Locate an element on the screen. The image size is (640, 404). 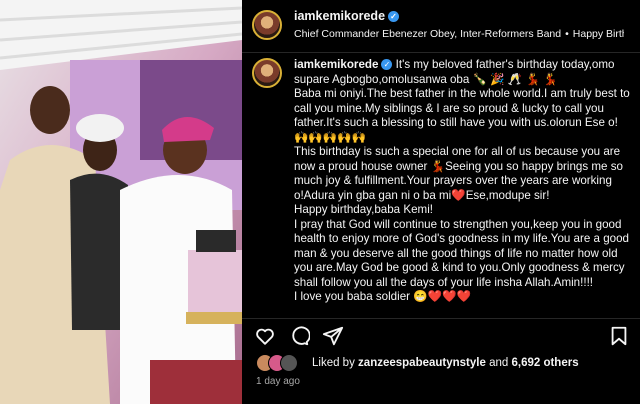
caption-text-4: Happy birthday,baba Kemi! is located at coordinates (363, 209).